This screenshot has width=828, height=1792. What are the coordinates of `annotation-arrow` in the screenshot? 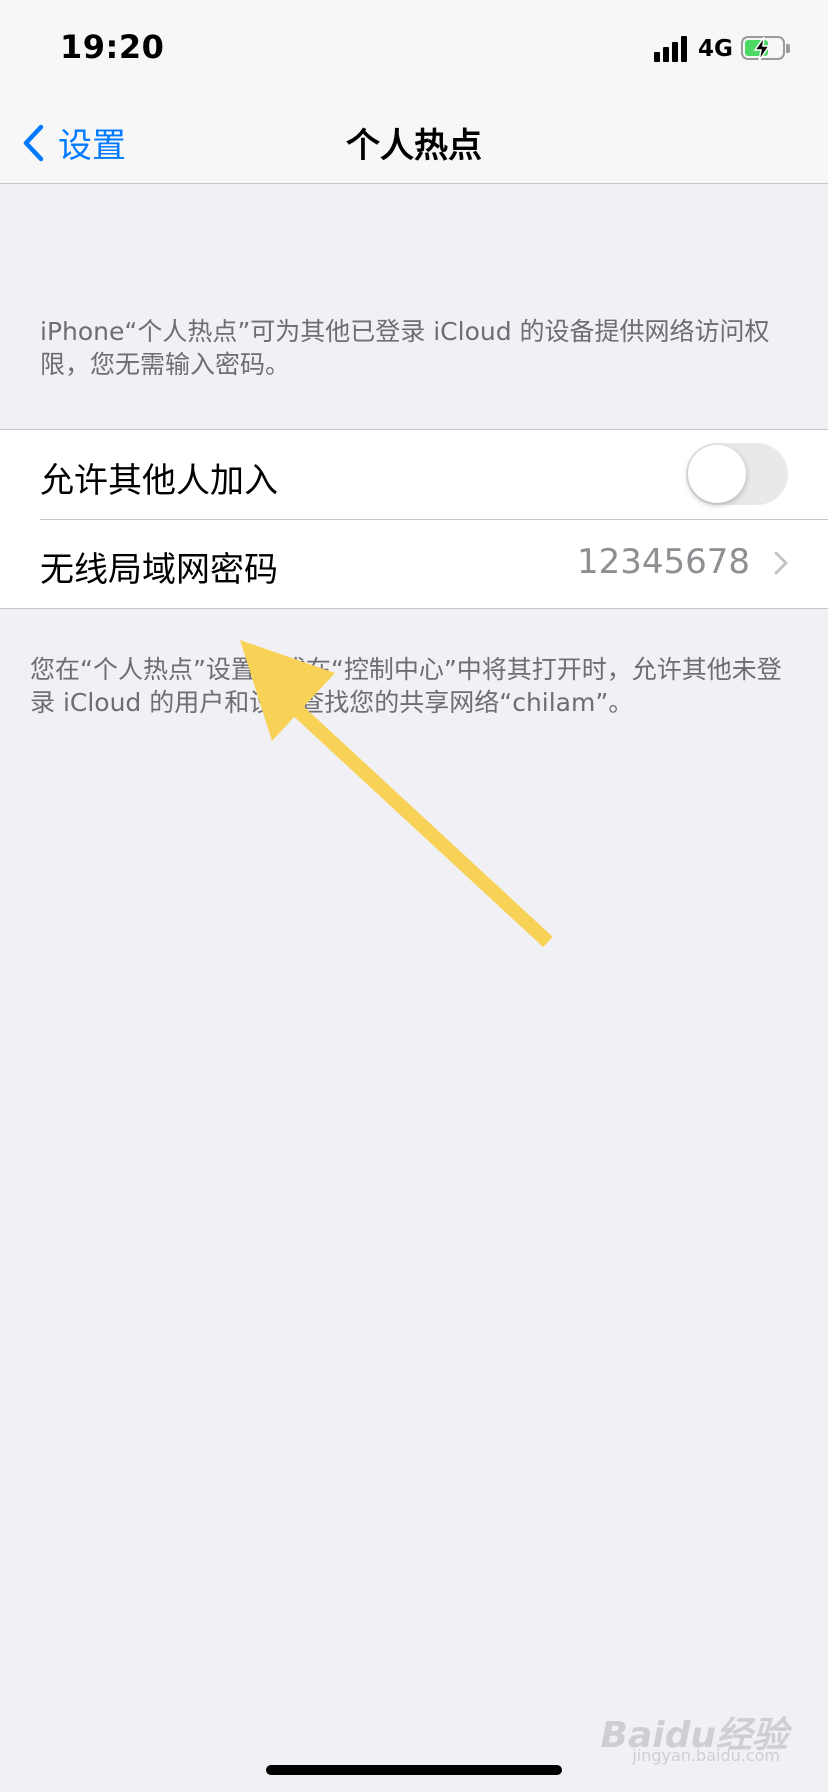 It's located at (396, 794).